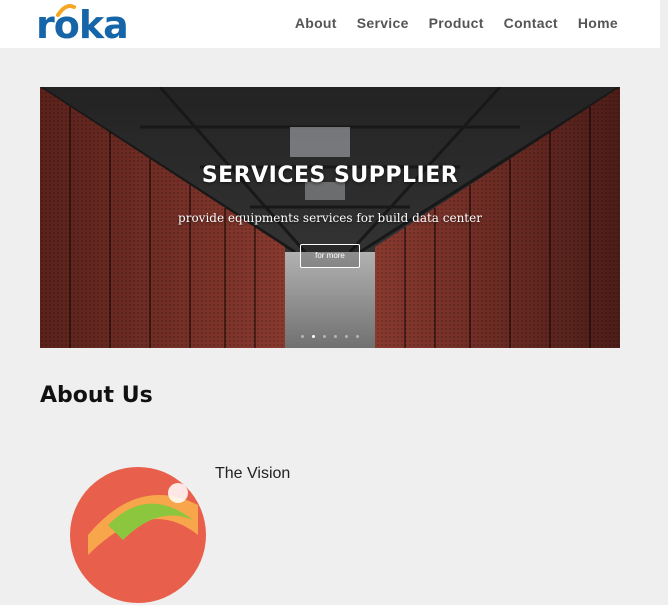 The image size is (668, 605). I want to click on roka-logo: roka, so click(82, 25).